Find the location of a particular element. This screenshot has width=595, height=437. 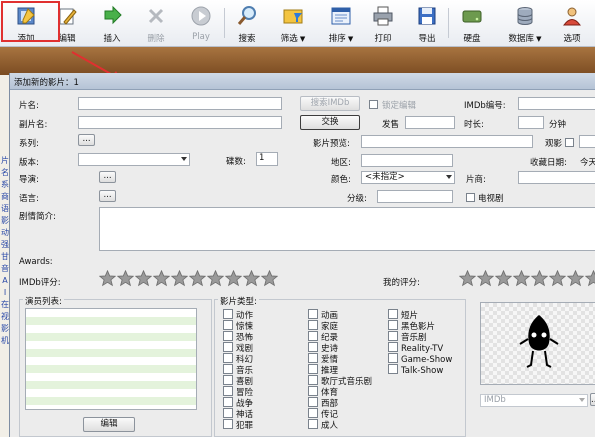

region-input is located at coordinates (407, 160).